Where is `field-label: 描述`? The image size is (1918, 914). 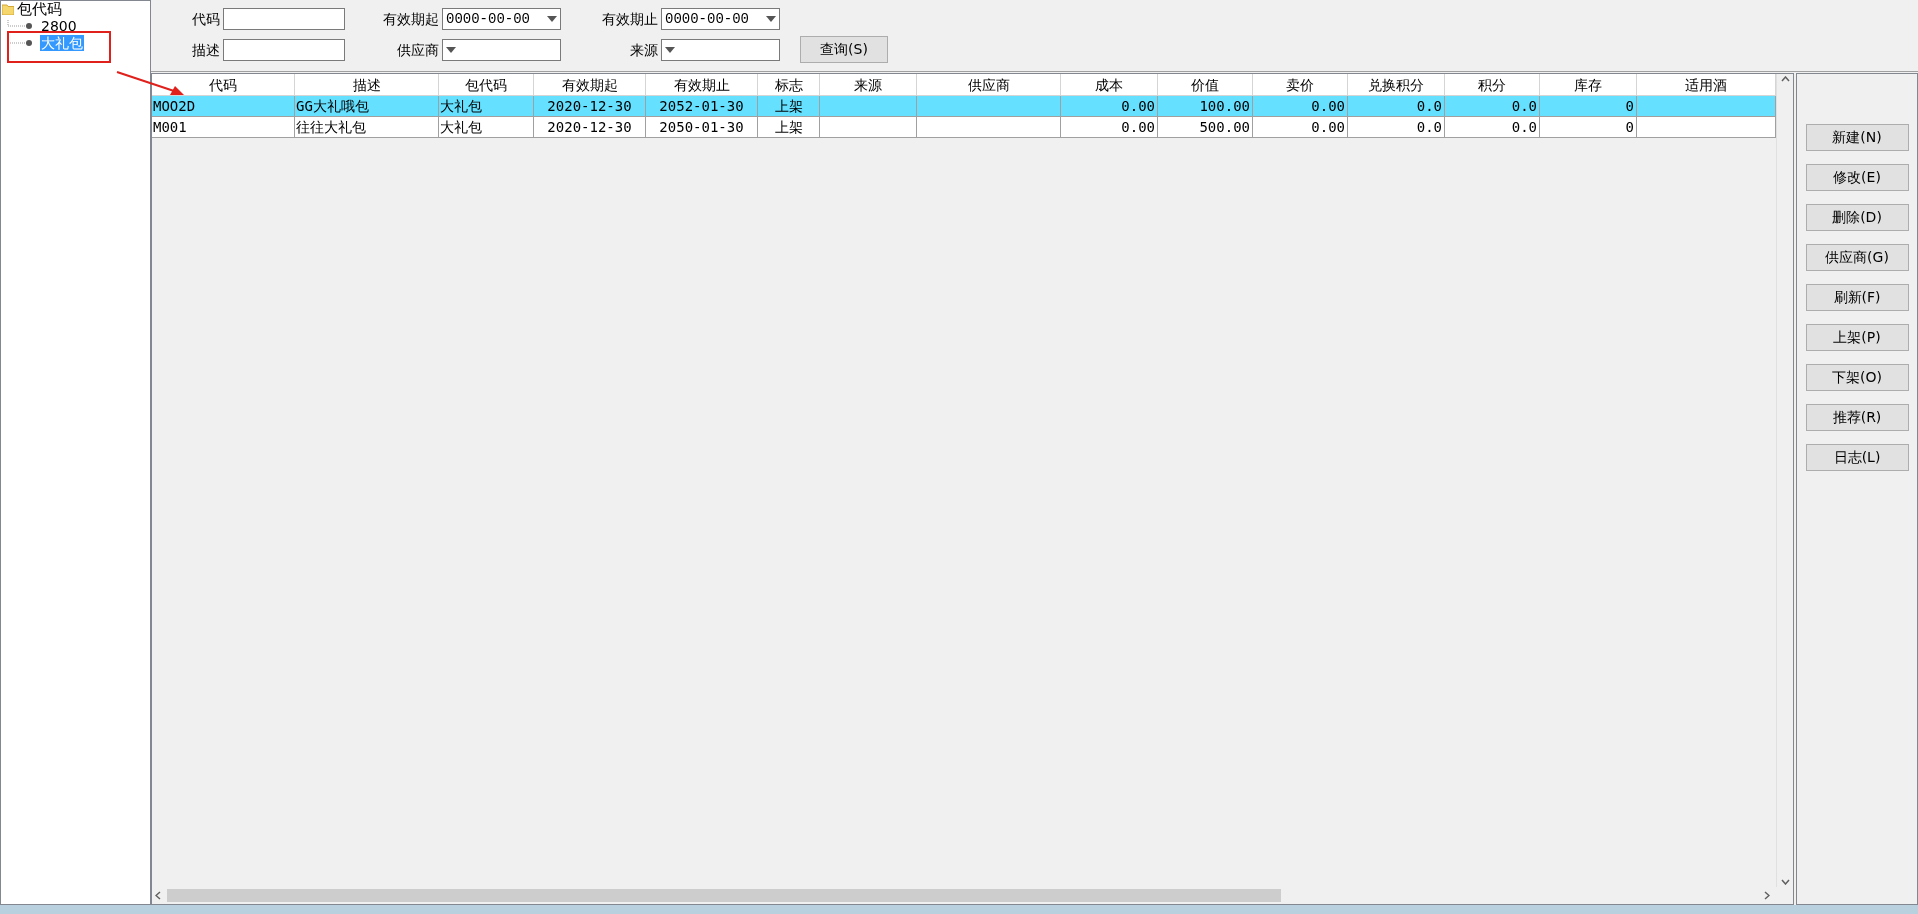 field-label: 描述 is located at coordinates (206, 50).